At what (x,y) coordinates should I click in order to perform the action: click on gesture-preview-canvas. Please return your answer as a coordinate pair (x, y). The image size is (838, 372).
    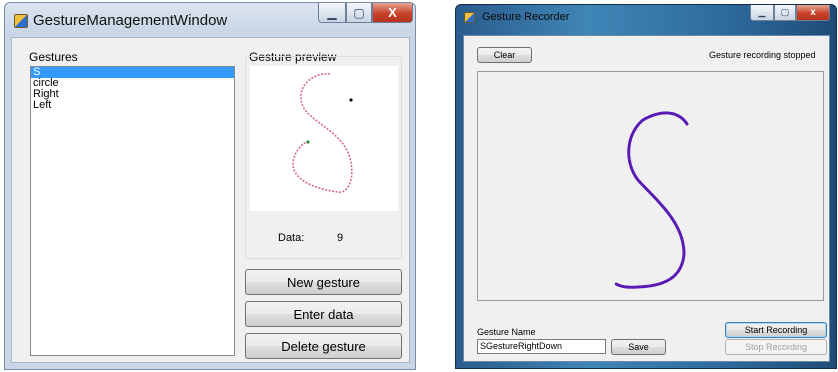
    Looking at the image, I should click on (324, 138).